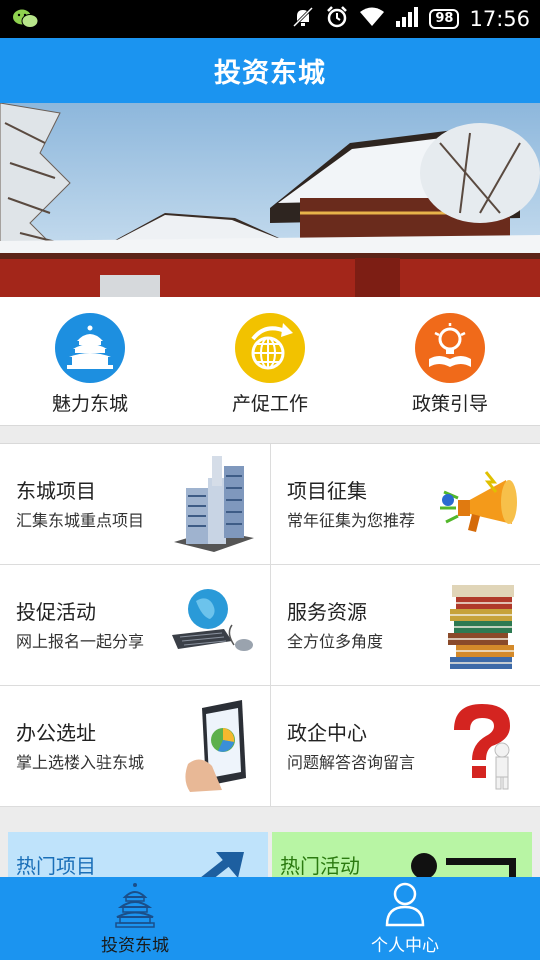 The image size is (540, 960). What do you see at coordinates (351, 520) in the screenshot?
I see `grid-item-subtitle: 常年征集为您推荐` at bounding box center [351, 520].